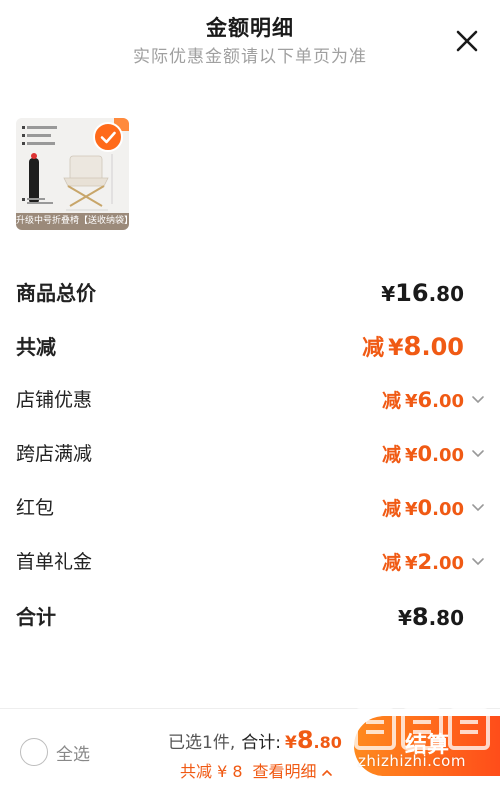  I want to click on shop-coupon-amount: 减 ¥6.00, so click(422, 400).